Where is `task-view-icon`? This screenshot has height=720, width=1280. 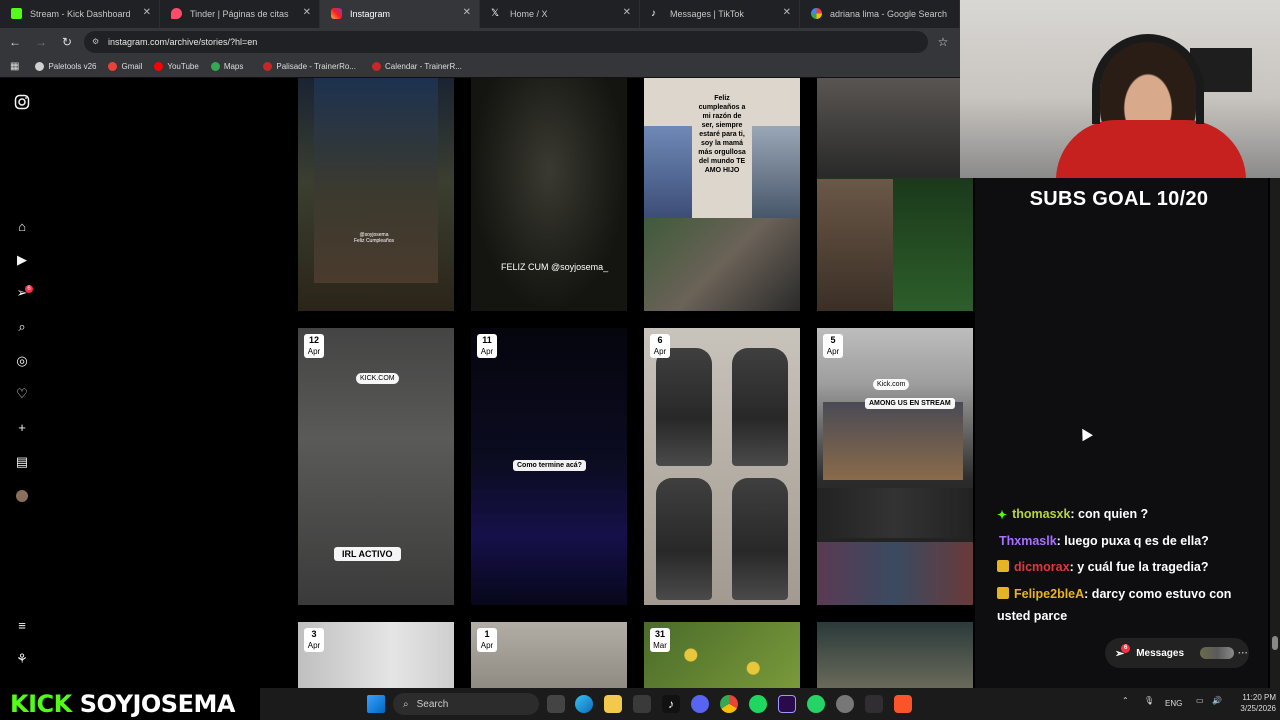
task-view-icon is located at coordinates (556, 704).